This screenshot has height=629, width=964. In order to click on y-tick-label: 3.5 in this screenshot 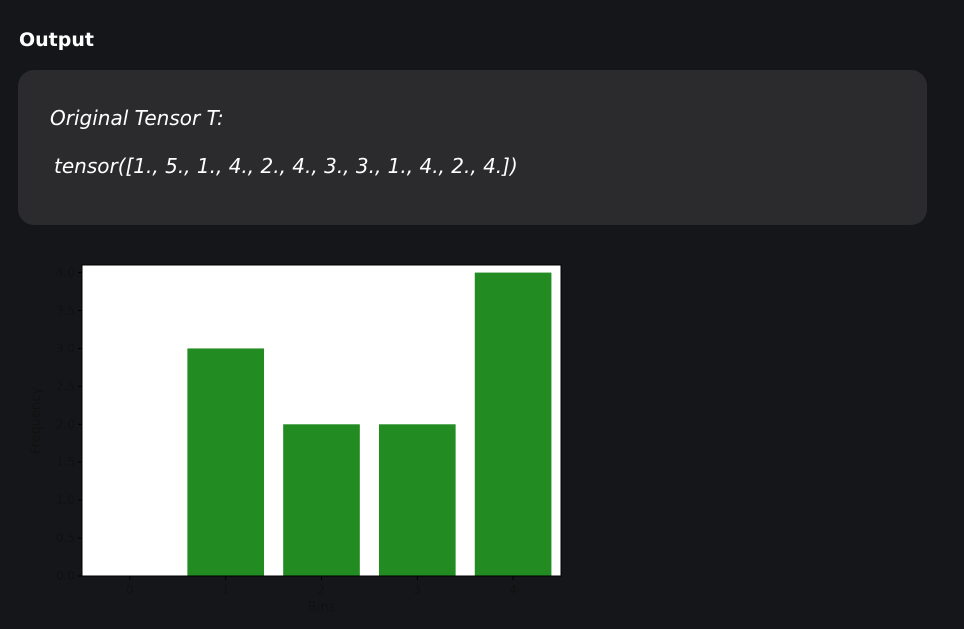, I will do `click(65, 311)`.